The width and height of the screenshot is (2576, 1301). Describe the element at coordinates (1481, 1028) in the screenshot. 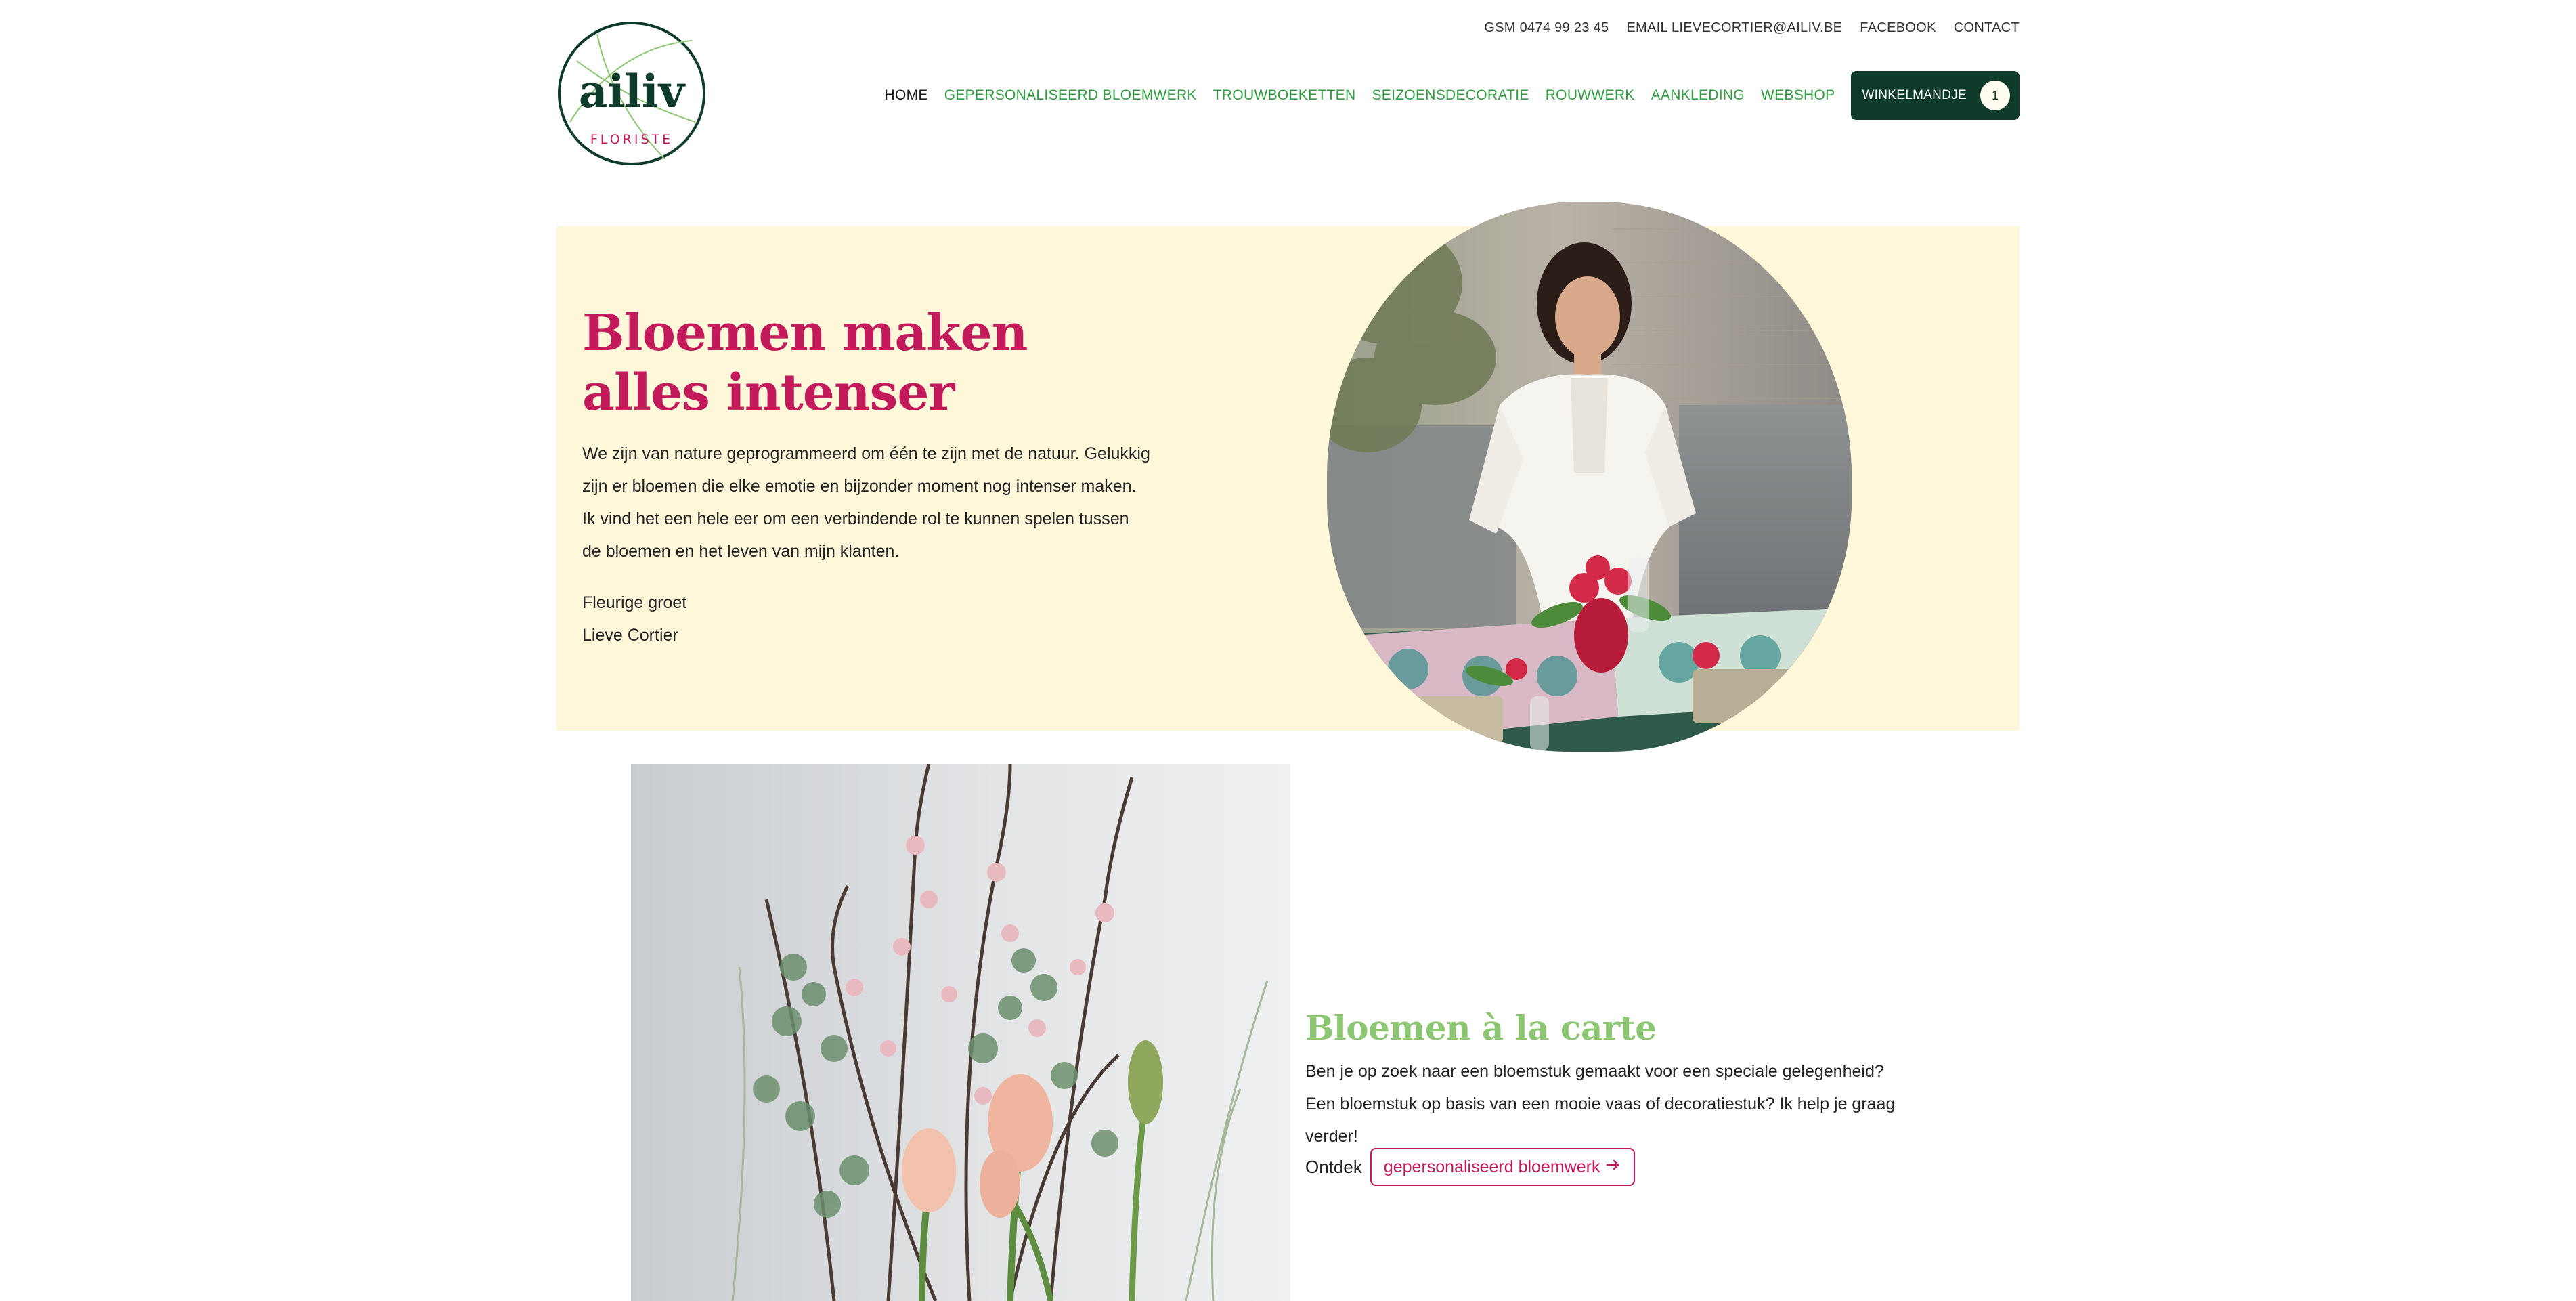

I see `carte-title: Bloemen à la carte` at that location.